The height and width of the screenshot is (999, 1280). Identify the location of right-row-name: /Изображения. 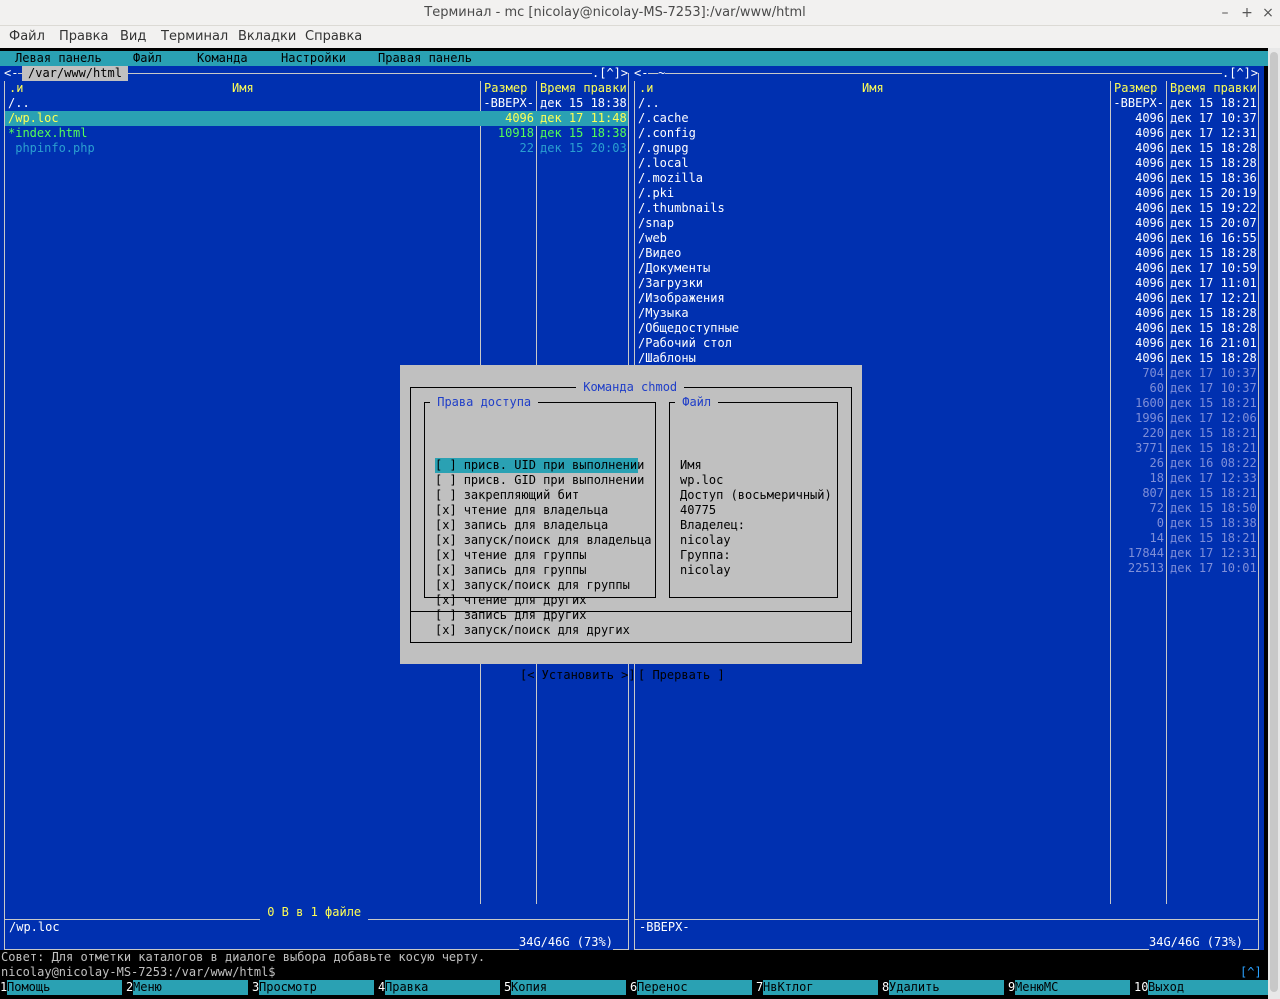
(681, 298).